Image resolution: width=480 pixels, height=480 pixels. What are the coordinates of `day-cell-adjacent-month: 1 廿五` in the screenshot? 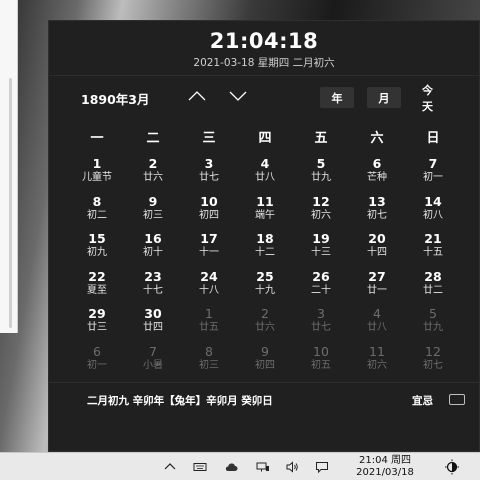 It's located at (209, 323).